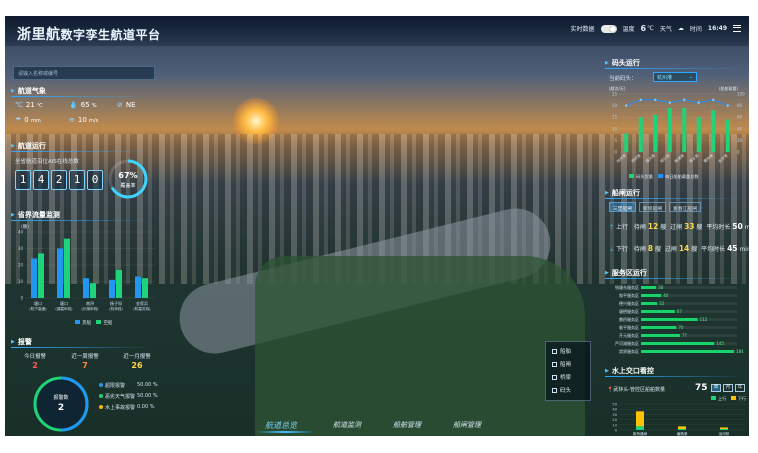 The width and height of the screenshot is (758, 453). Describe the element at coordinates (64, 308) in the screenshot. I see `x-tick-label: (湖嘉申线)` at that location.